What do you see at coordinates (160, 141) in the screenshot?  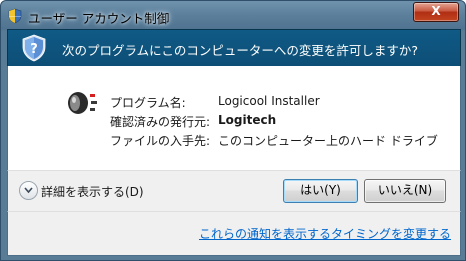 I see `file-origin-label: ファイルの入手先:` at bounding box center [160, 141].